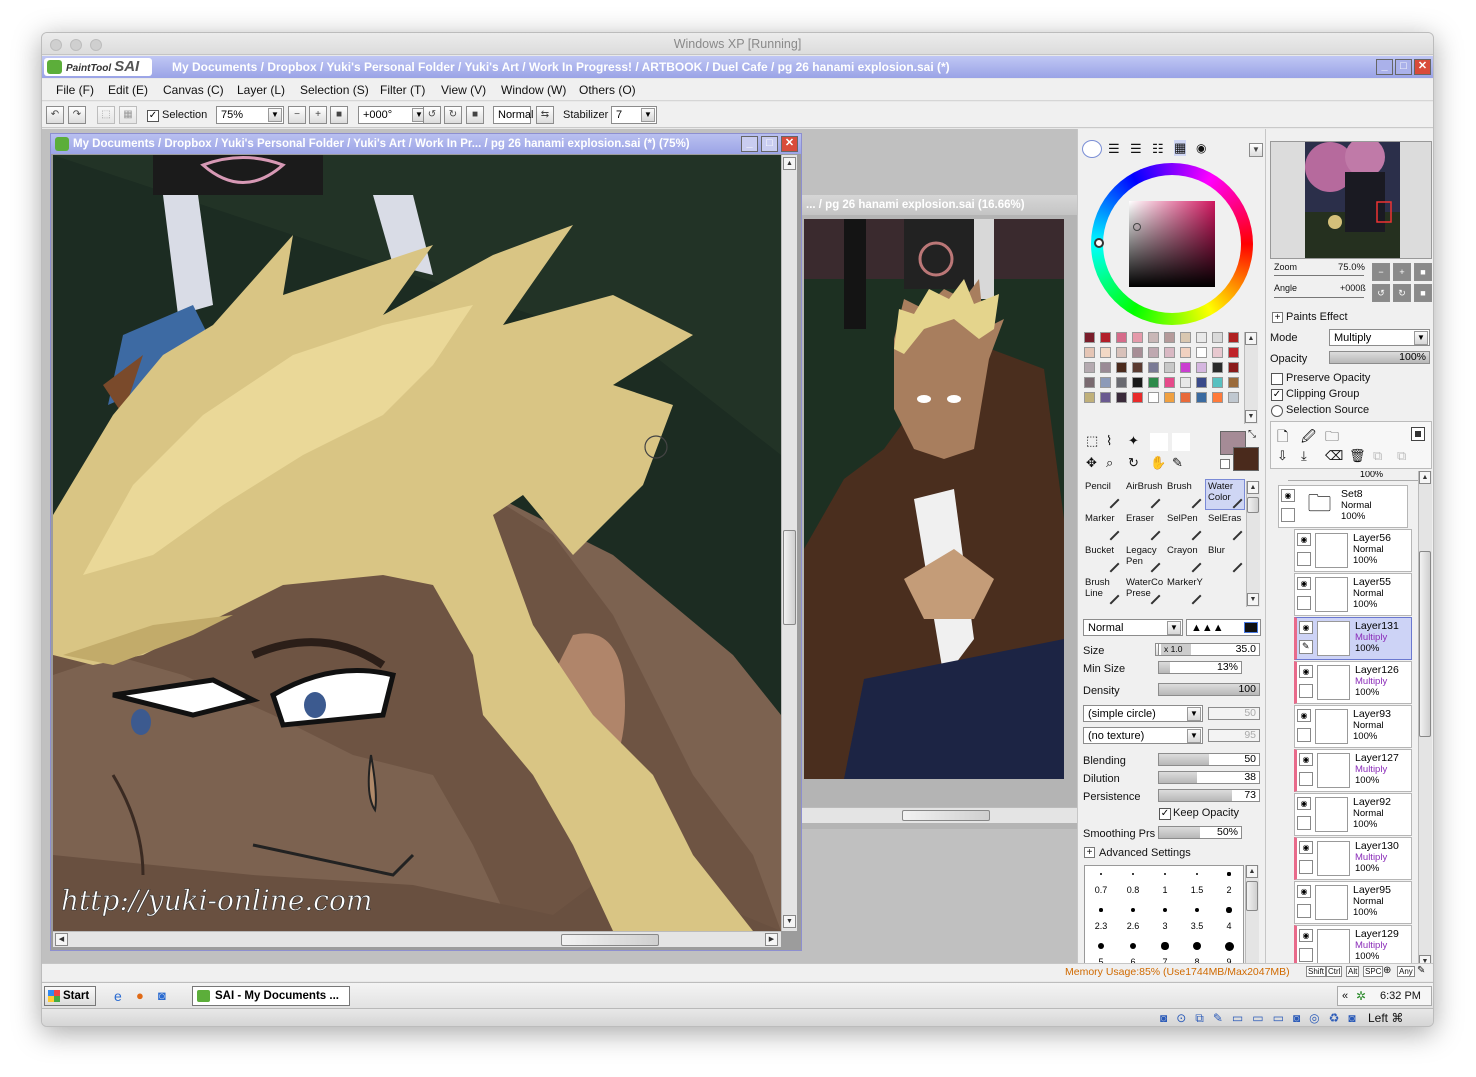 This screenshot has height=1077, width=1476. Describe the element at coordinates (1184, 494) in the screenshot. I see `brush-tool-2: Brush` at that location.